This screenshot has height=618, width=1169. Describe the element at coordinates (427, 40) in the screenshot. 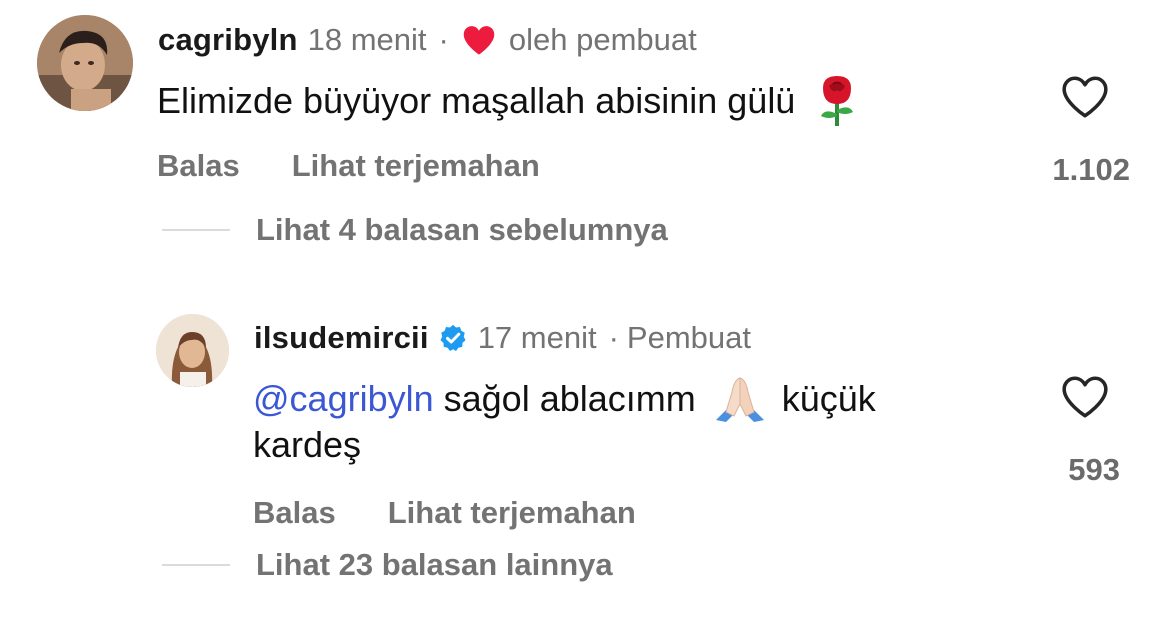

I see `comment-header: cagribyln 18 menit · oleh pembuat` at that location.